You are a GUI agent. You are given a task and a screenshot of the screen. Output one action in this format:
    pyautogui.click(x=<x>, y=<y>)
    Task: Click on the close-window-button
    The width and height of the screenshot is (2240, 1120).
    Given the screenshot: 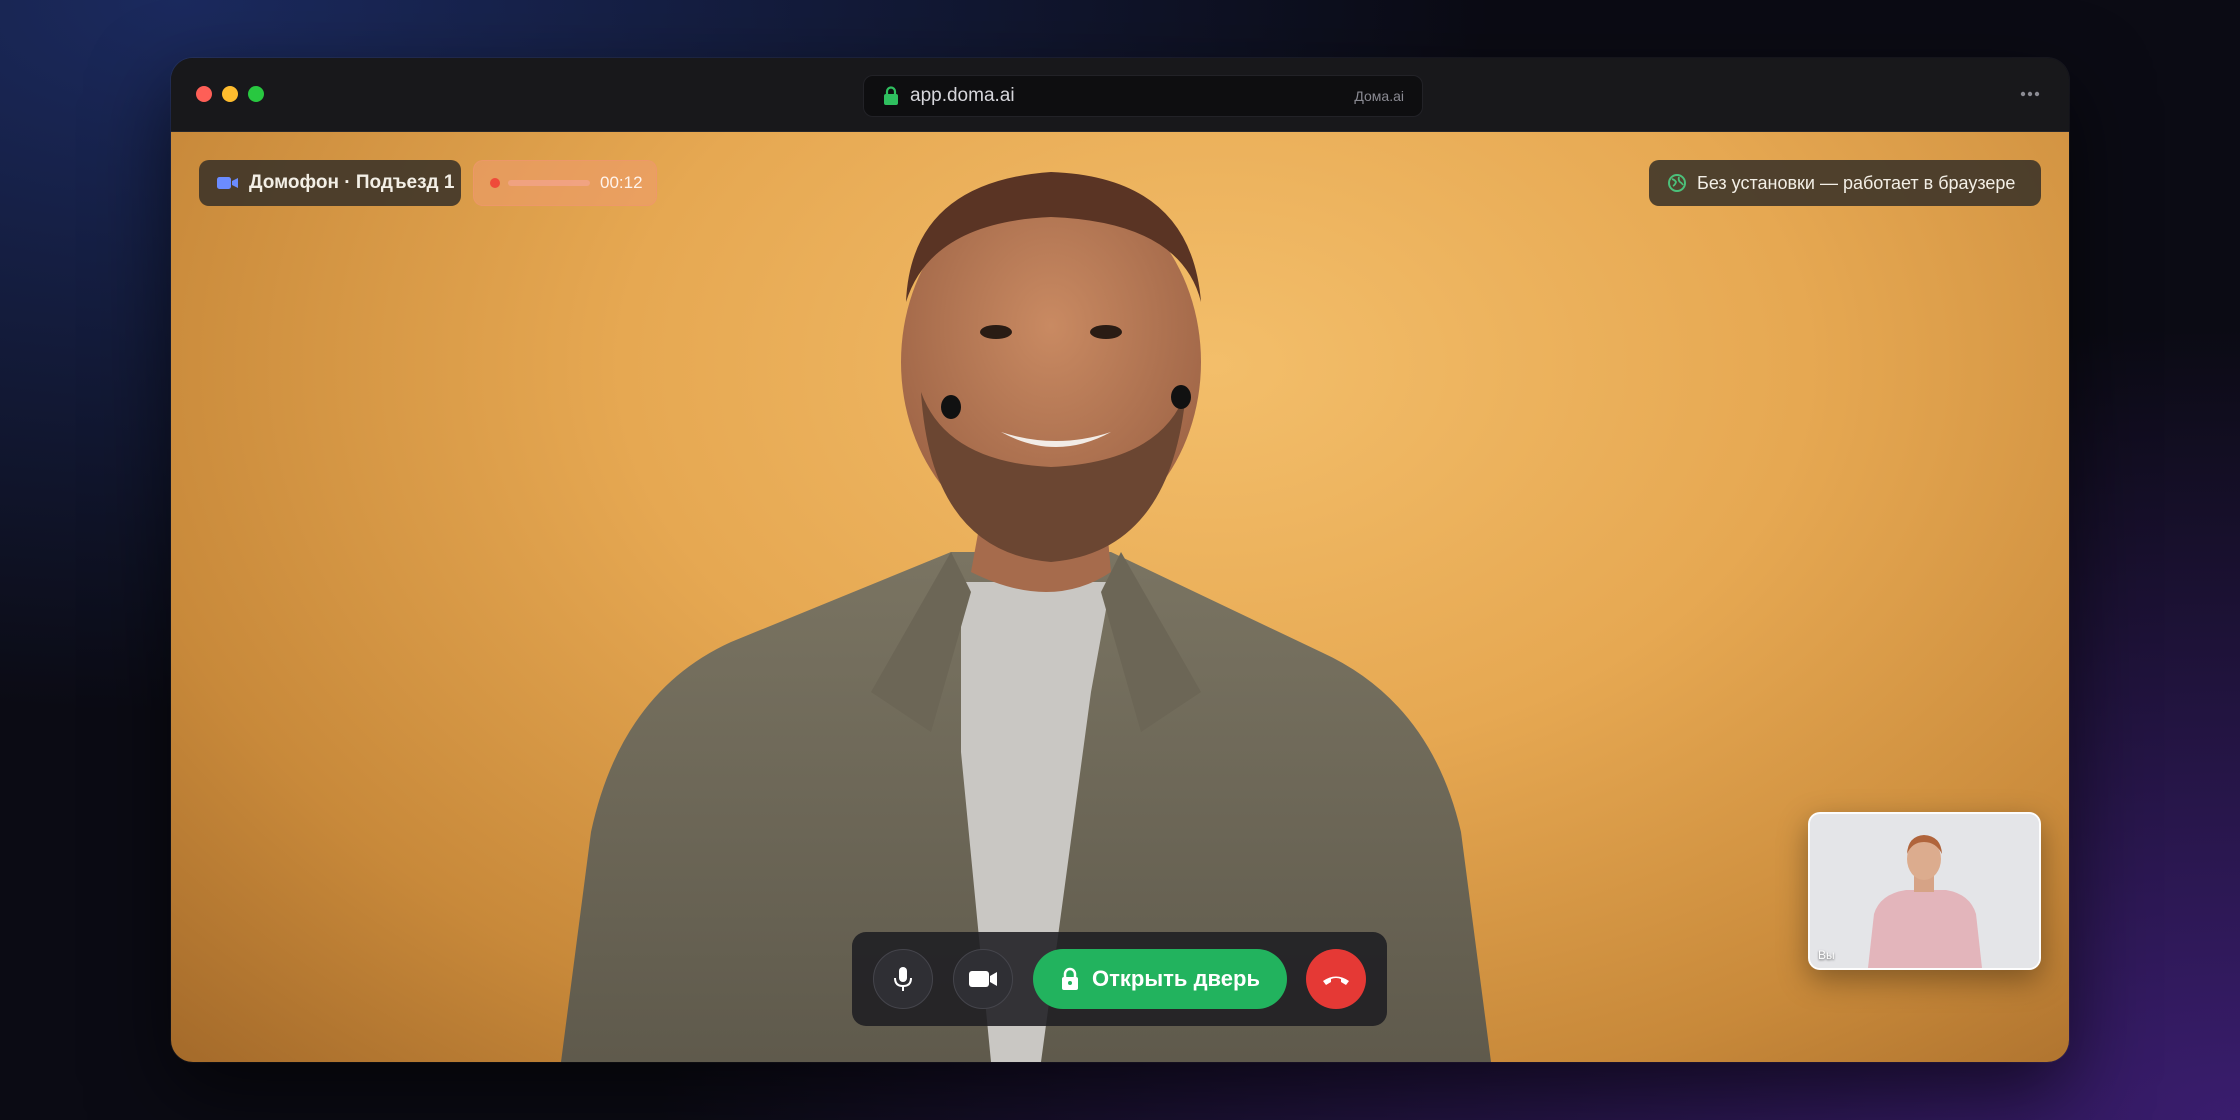 What is the action you would take?
    pyautogui.click(x=204, y=94)
    